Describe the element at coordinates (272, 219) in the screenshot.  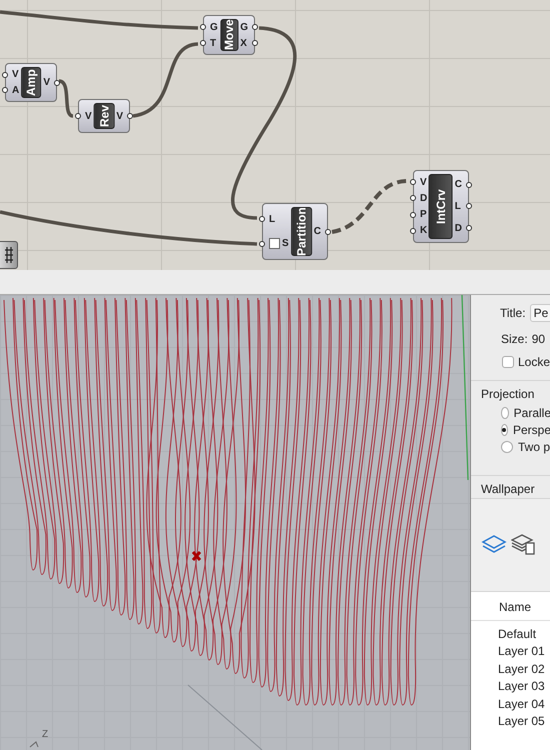
I see `input-label: L` at that location.